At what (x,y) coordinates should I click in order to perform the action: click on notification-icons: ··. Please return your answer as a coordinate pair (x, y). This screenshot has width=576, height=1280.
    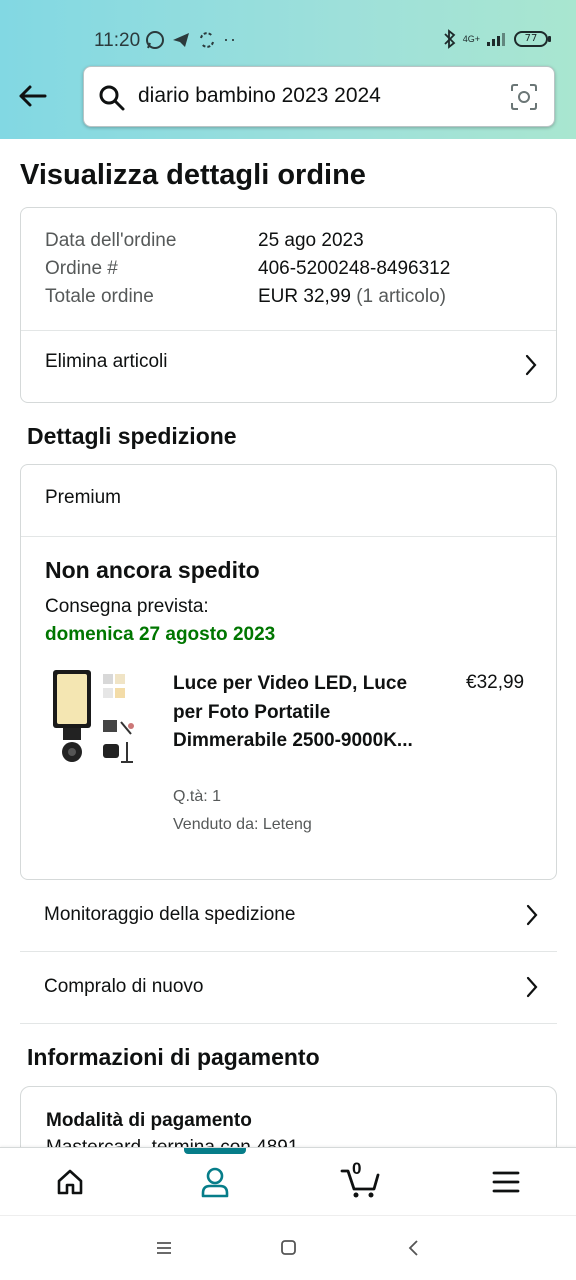
    Looking at the image, I should click on (191, 39).